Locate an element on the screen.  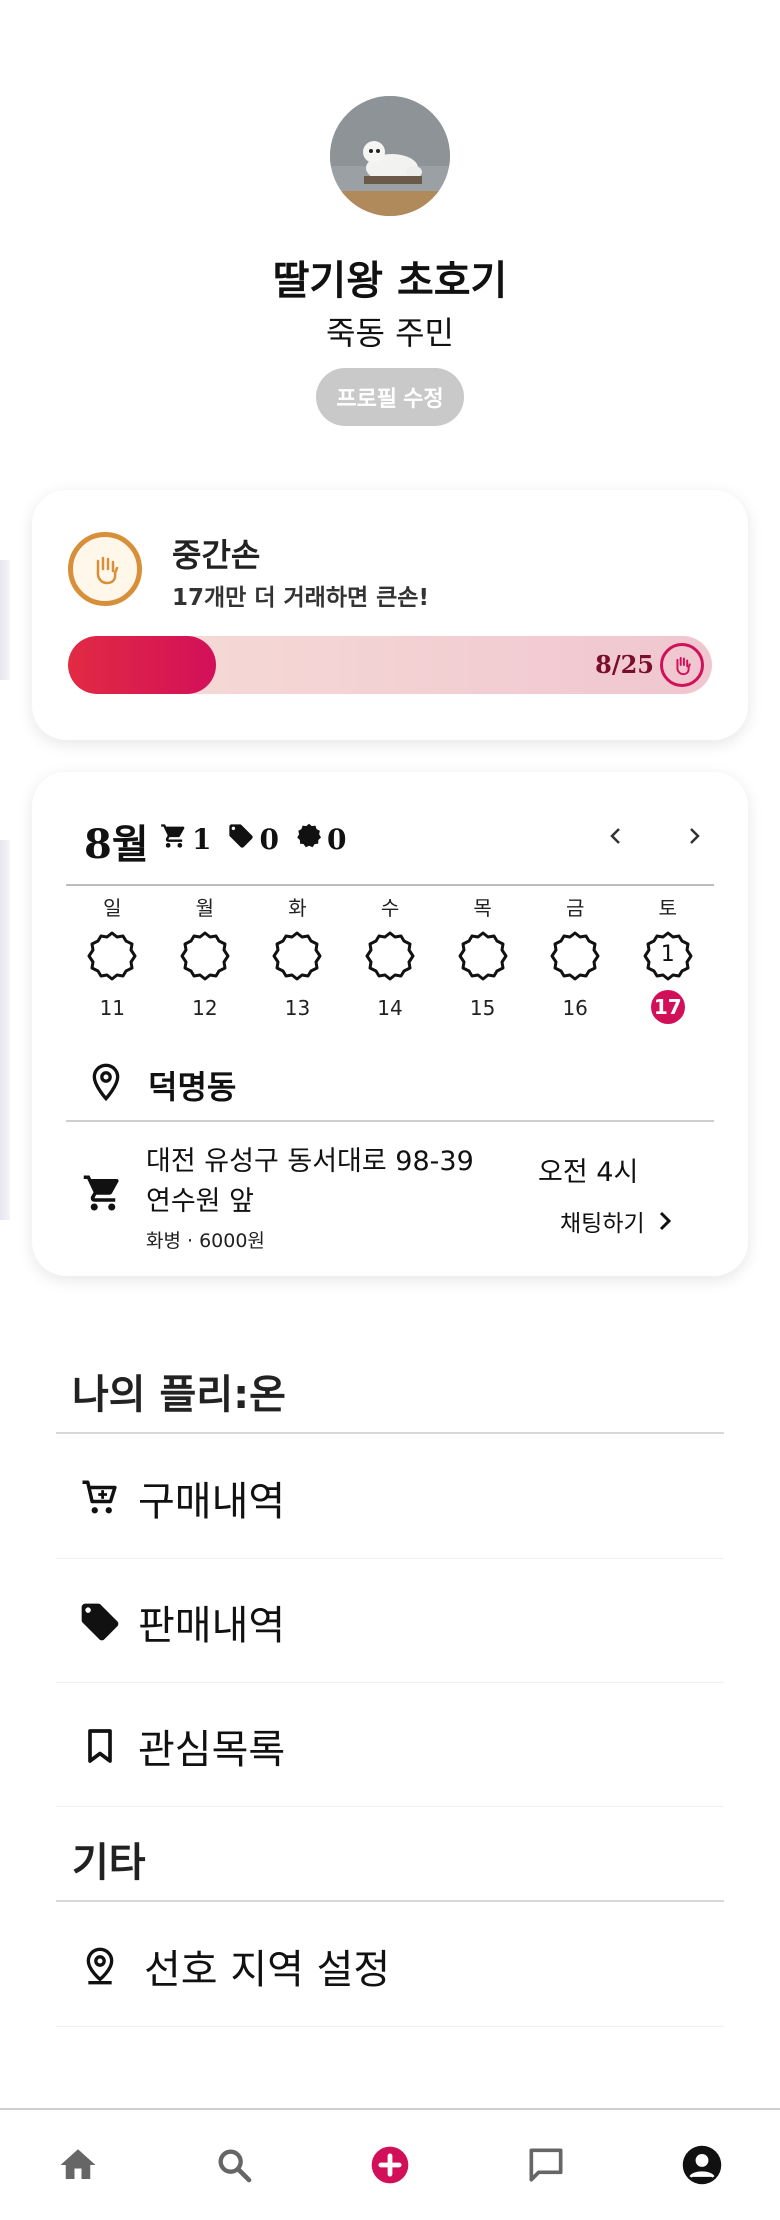
add-icon is located at coordinates (390, 2165).